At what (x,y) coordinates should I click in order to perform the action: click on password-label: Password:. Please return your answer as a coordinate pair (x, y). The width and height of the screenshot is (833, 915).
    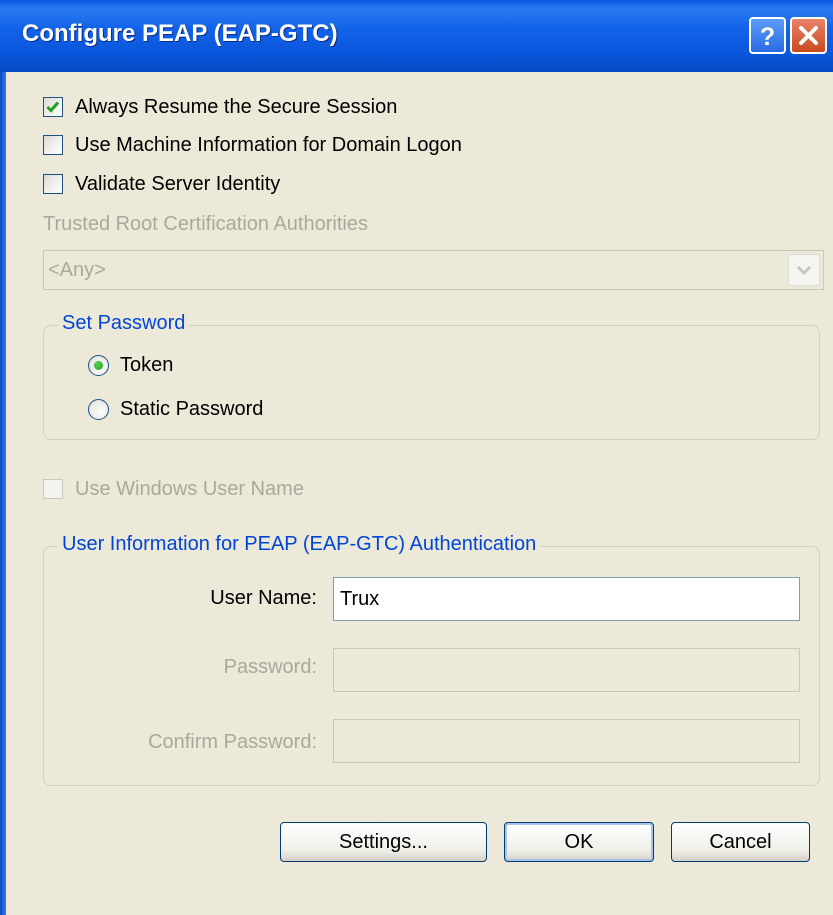
    Looking at the image, I should click on (270, 667).